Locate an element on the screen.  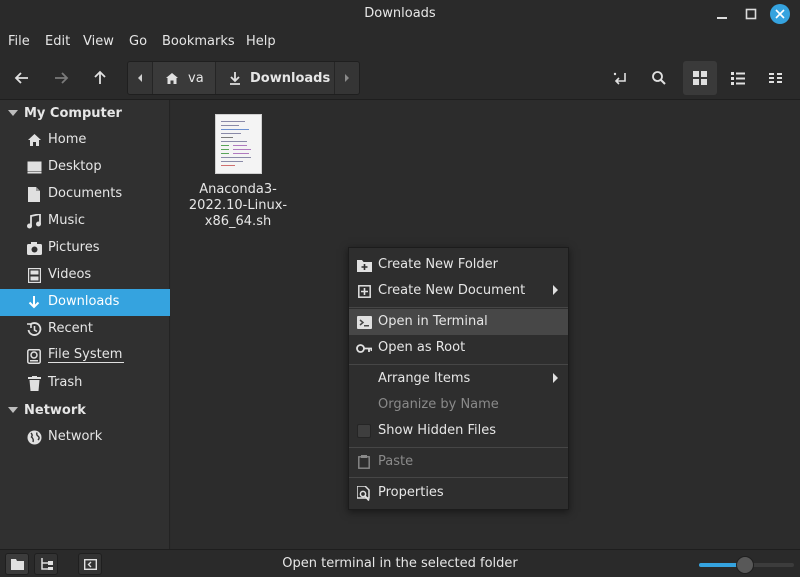
documents-icon is located at coordinates (34, 194).